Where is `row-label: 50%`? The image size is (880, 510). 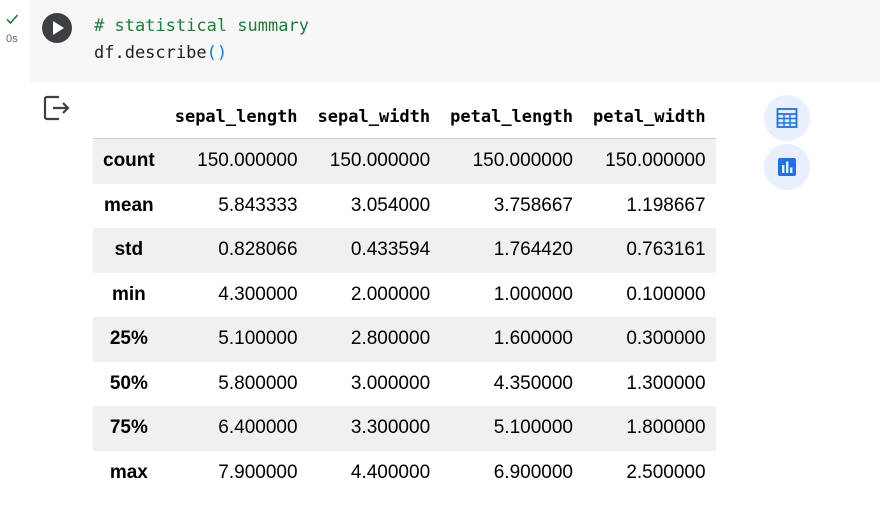
row-label: 50% is located at coordinates (128, 383).